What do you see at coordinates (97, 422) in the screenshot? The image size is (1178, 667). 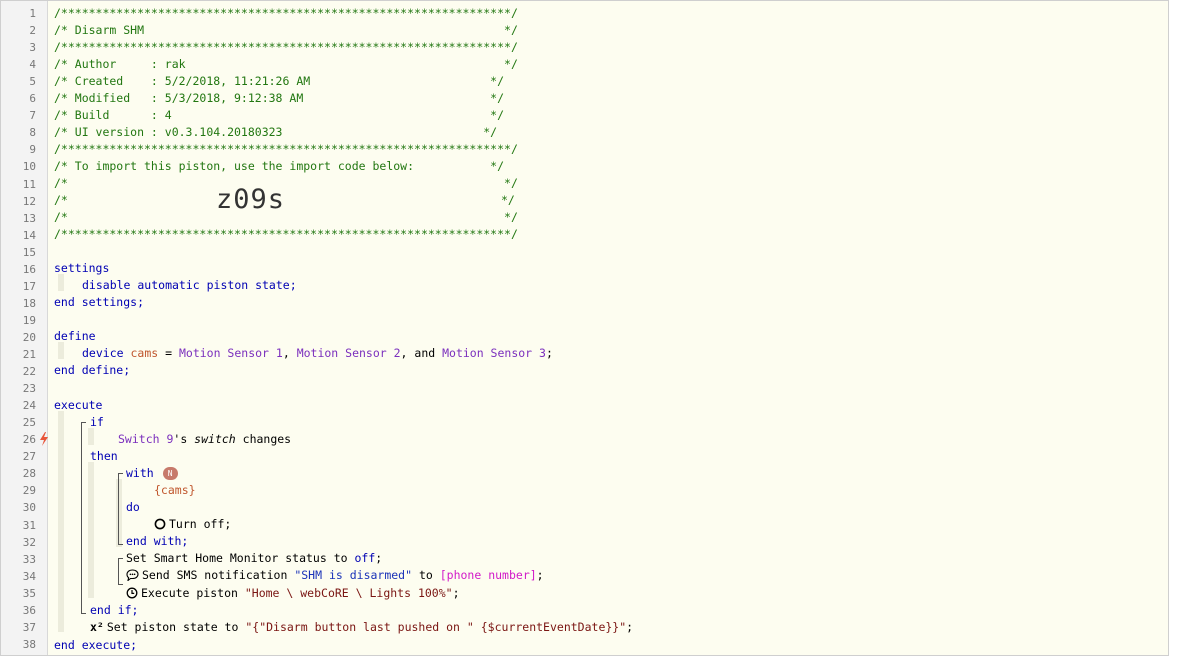 I see `if-keyword: if` at bounding box center [97, 422].